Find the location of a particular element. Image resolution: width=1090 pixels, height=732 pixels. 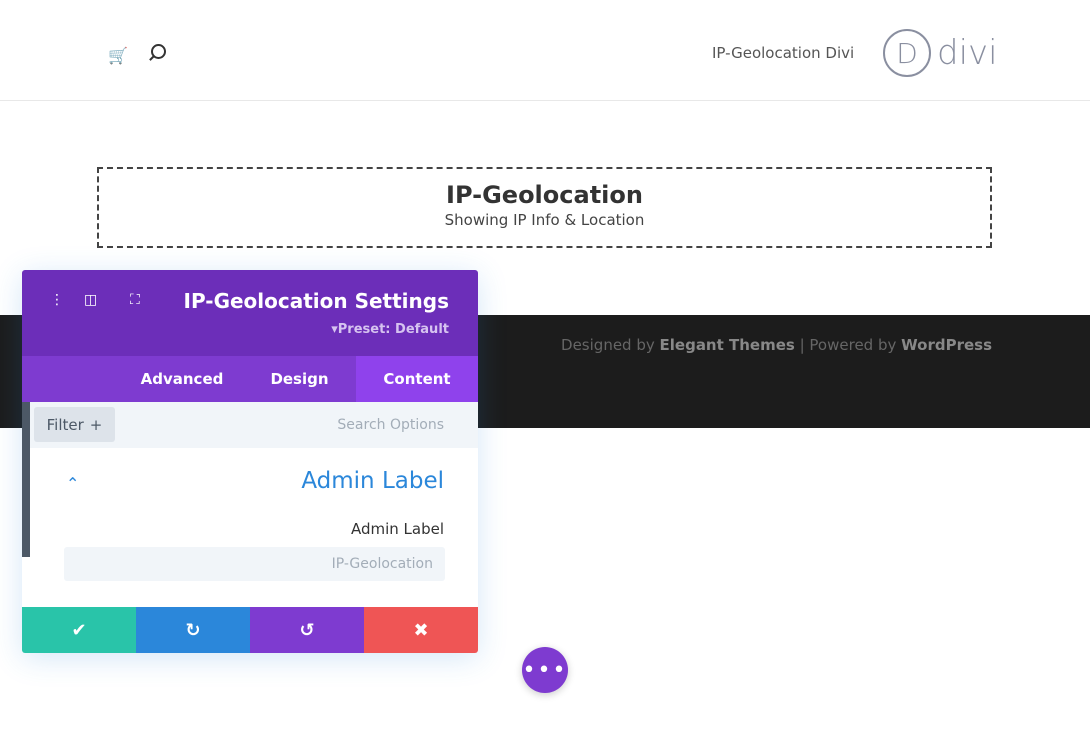

panel-actions: ✔ ↻ ↺ ✖ is located at coordinates (250, 630).